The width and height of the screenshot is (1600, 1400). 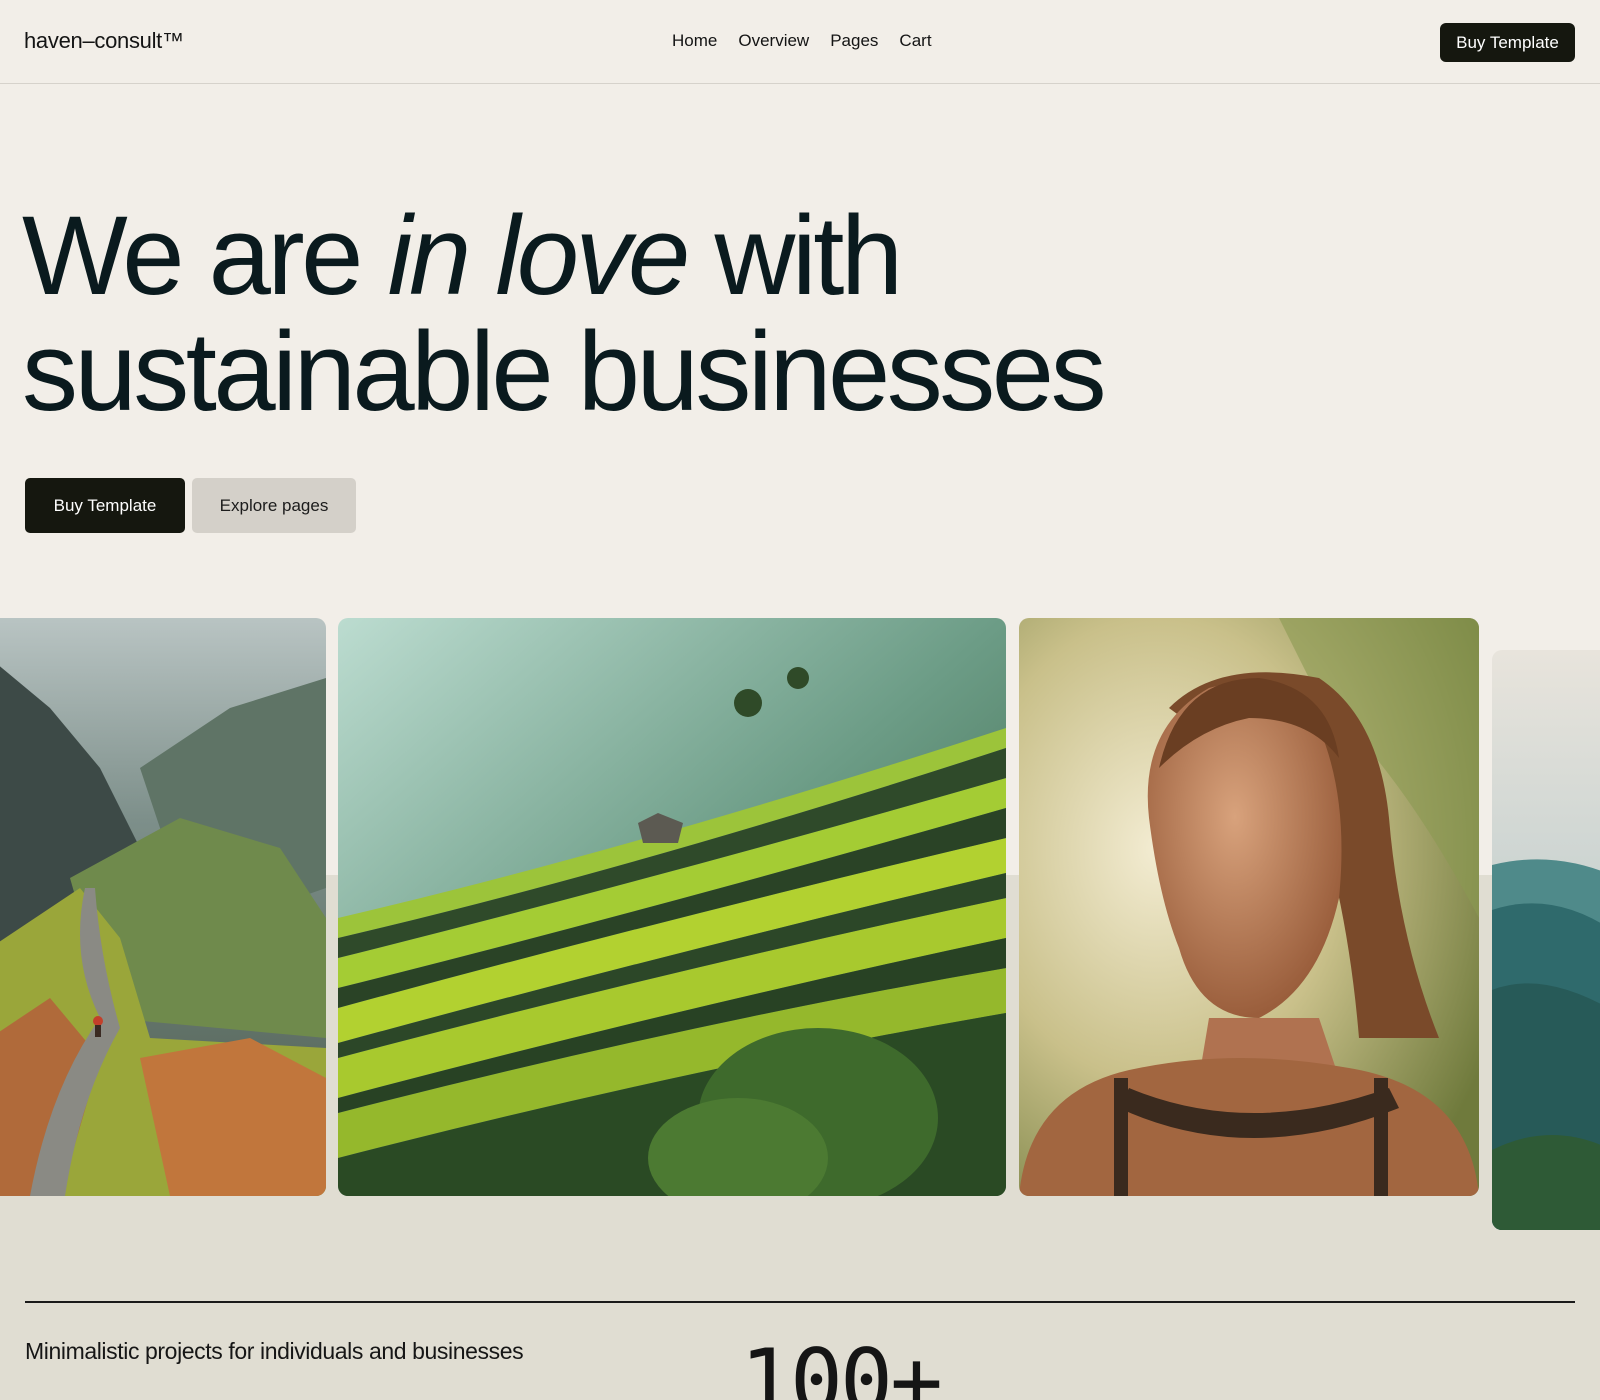 What do you see at coordinates (105, 505) in the screenshot?
I see `buy-template-button: Buy Template` at bounding box center [105, 505].